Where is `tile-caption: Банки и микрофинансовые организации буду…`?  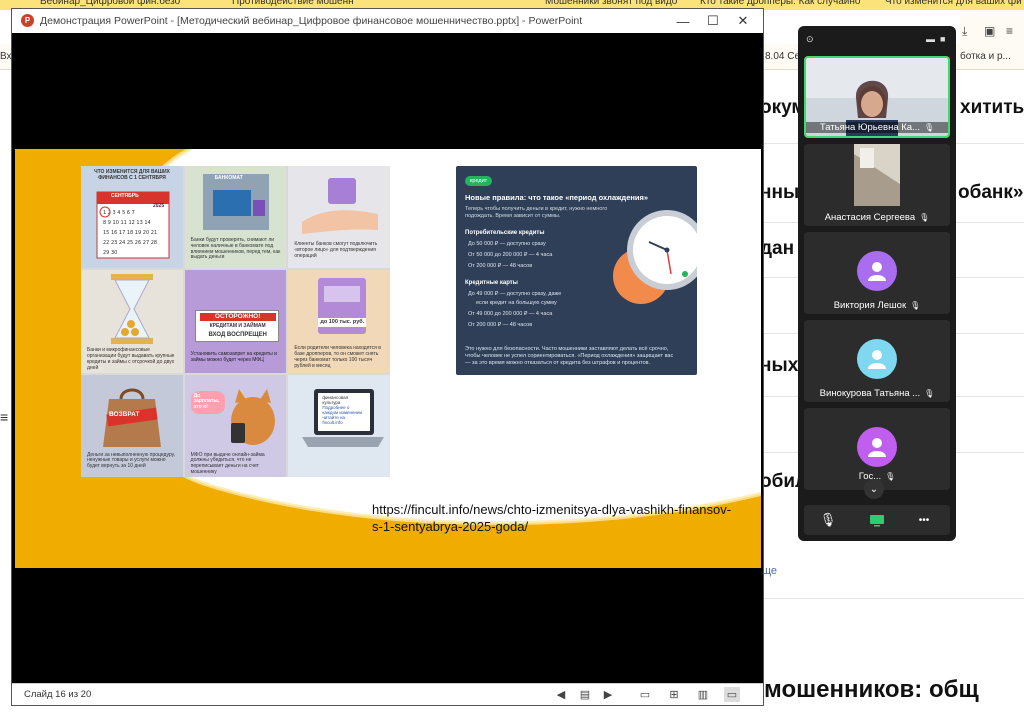 tile-caption: Банки и микрофинансовые организации буду… is located at coordinates (131, 359).